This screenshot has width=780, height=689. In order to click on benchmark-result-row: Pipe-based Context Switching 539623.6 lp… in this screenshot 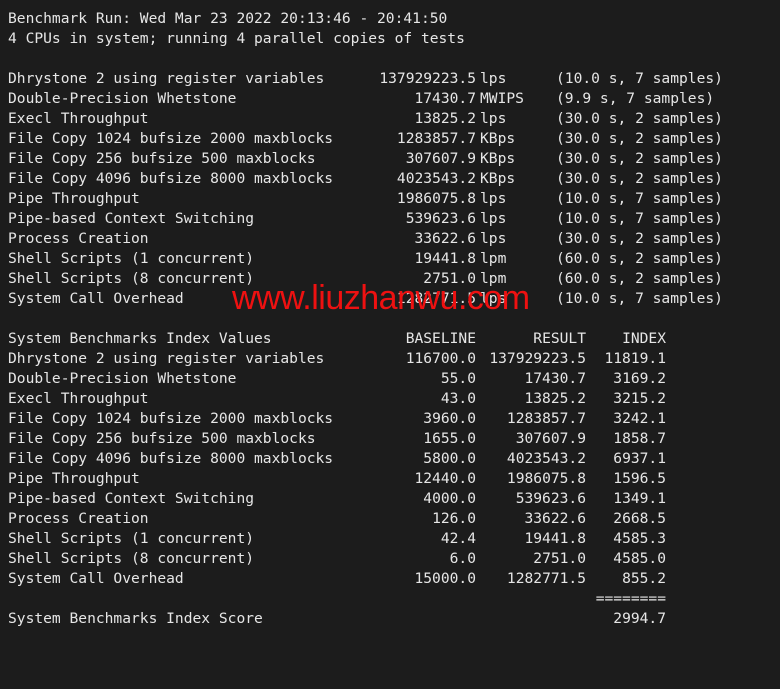, I will do `click(394, 219)`.